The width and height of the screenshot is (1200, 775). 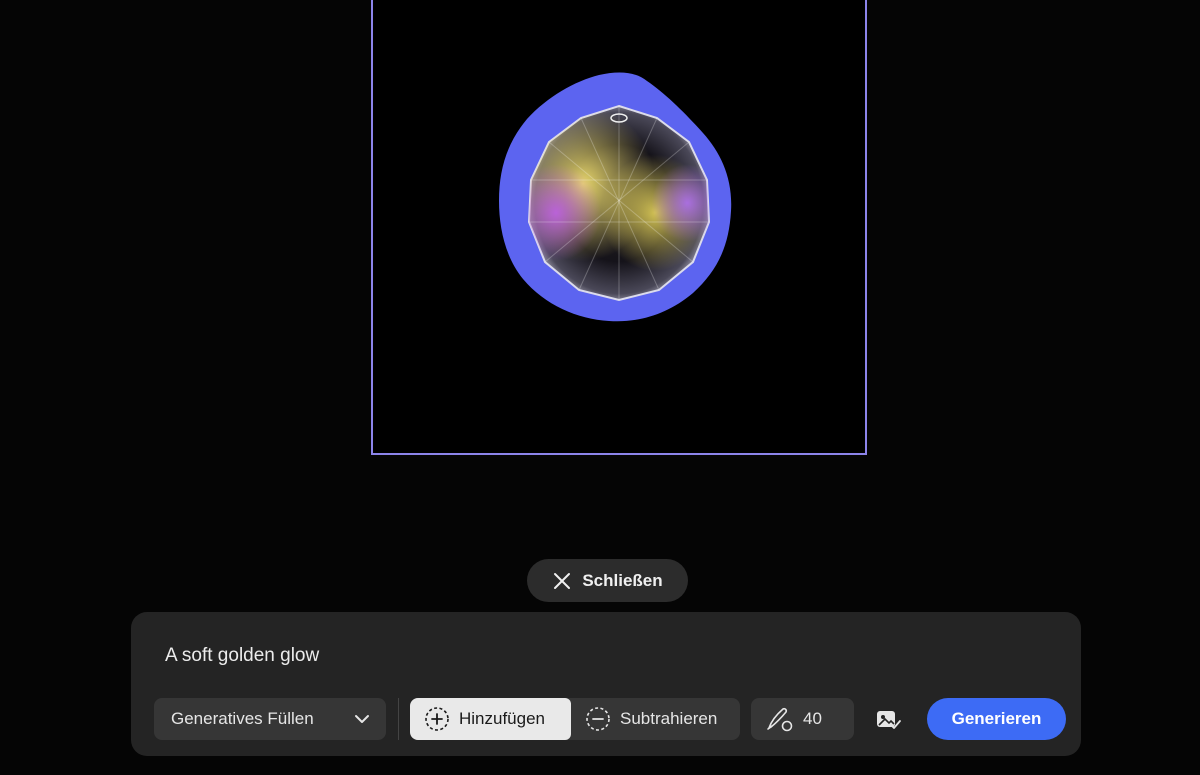 What do you see at coordinates (622, 580) in the screenshot?
I see `close-button-label: Schließen` at bounding box center [622, 580].